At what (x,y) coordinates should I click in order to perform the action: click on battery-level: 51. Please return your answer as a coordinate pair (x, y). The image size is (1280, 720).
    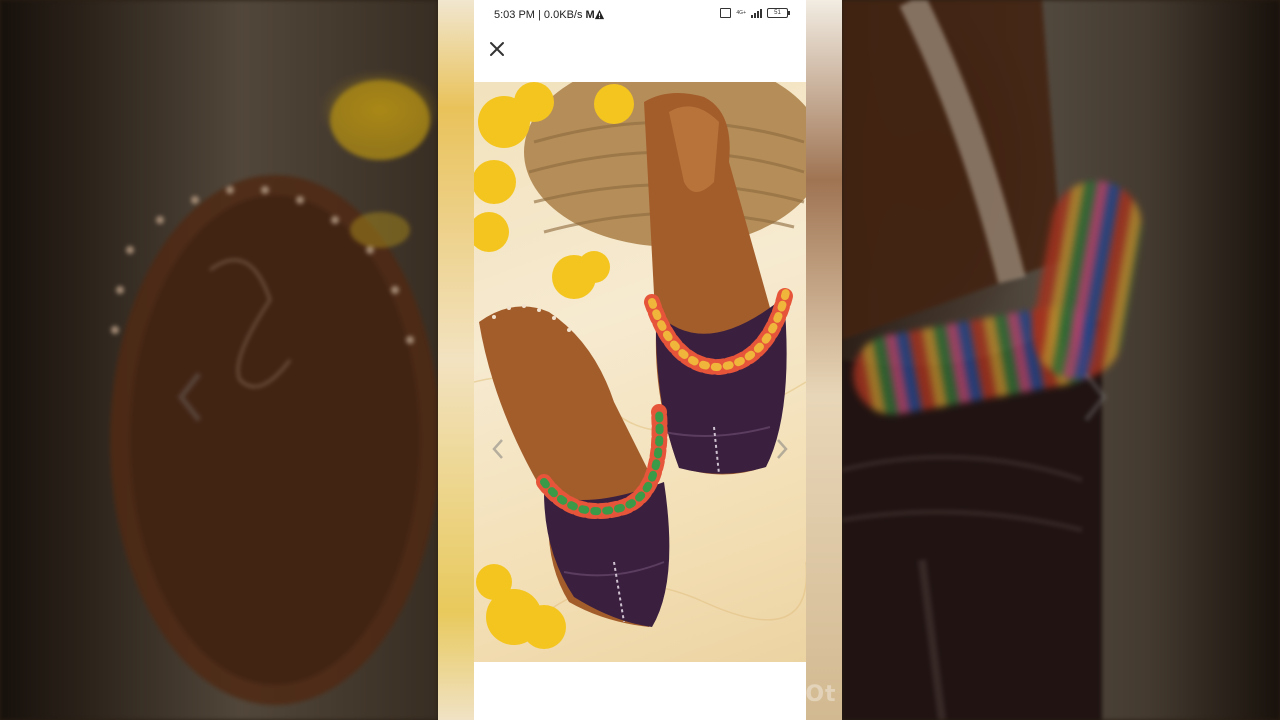
    Looking at the image, I should click on (777, 13).